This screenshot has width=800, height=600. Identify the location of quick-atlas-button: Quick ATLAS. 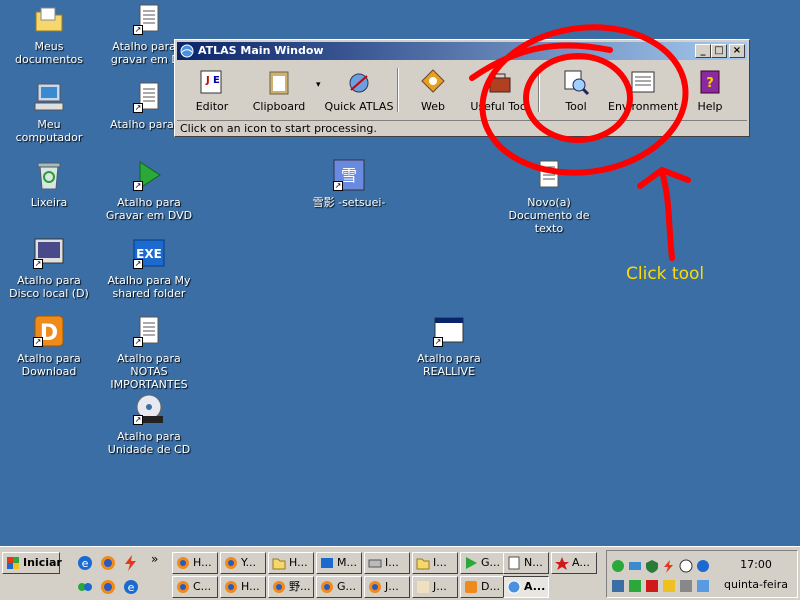
(359, 90).